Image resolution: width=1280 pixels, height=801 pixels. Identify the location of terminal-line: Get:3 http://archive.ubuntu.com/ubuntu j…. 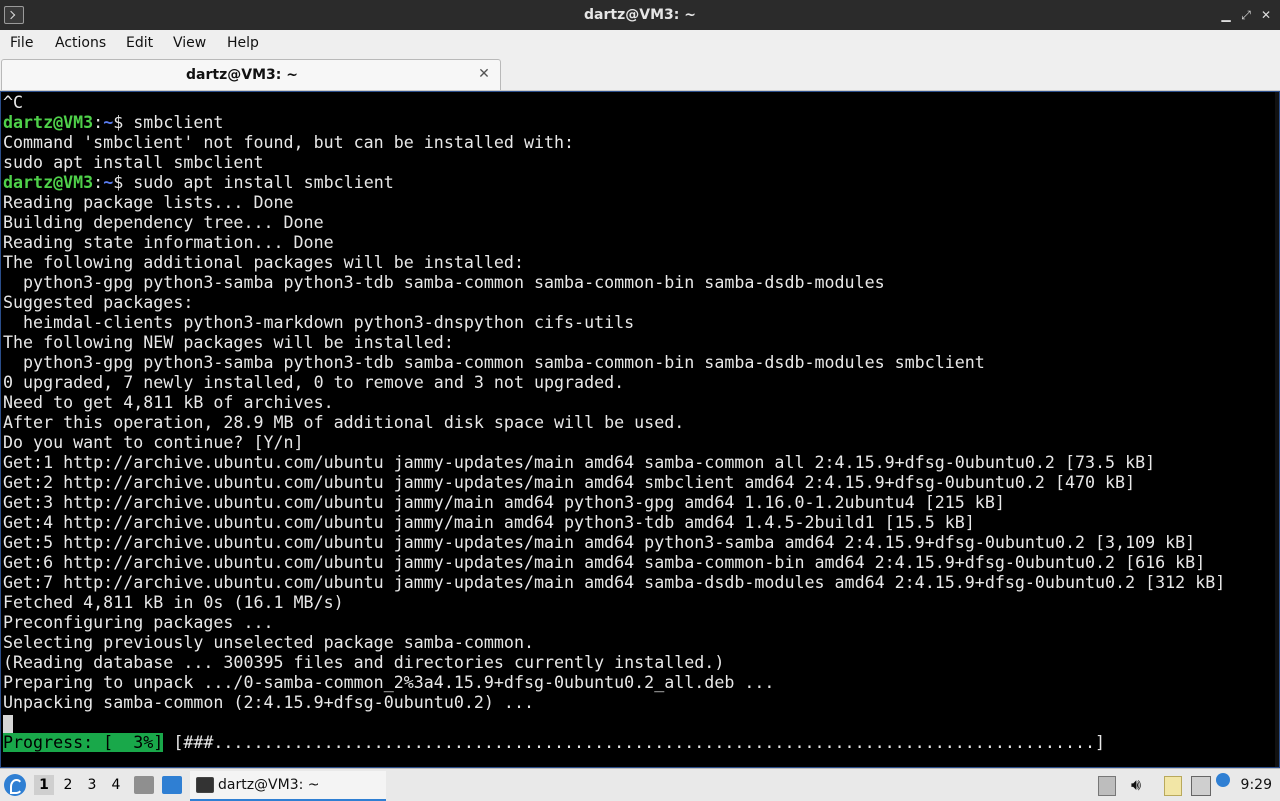
(504, 502).